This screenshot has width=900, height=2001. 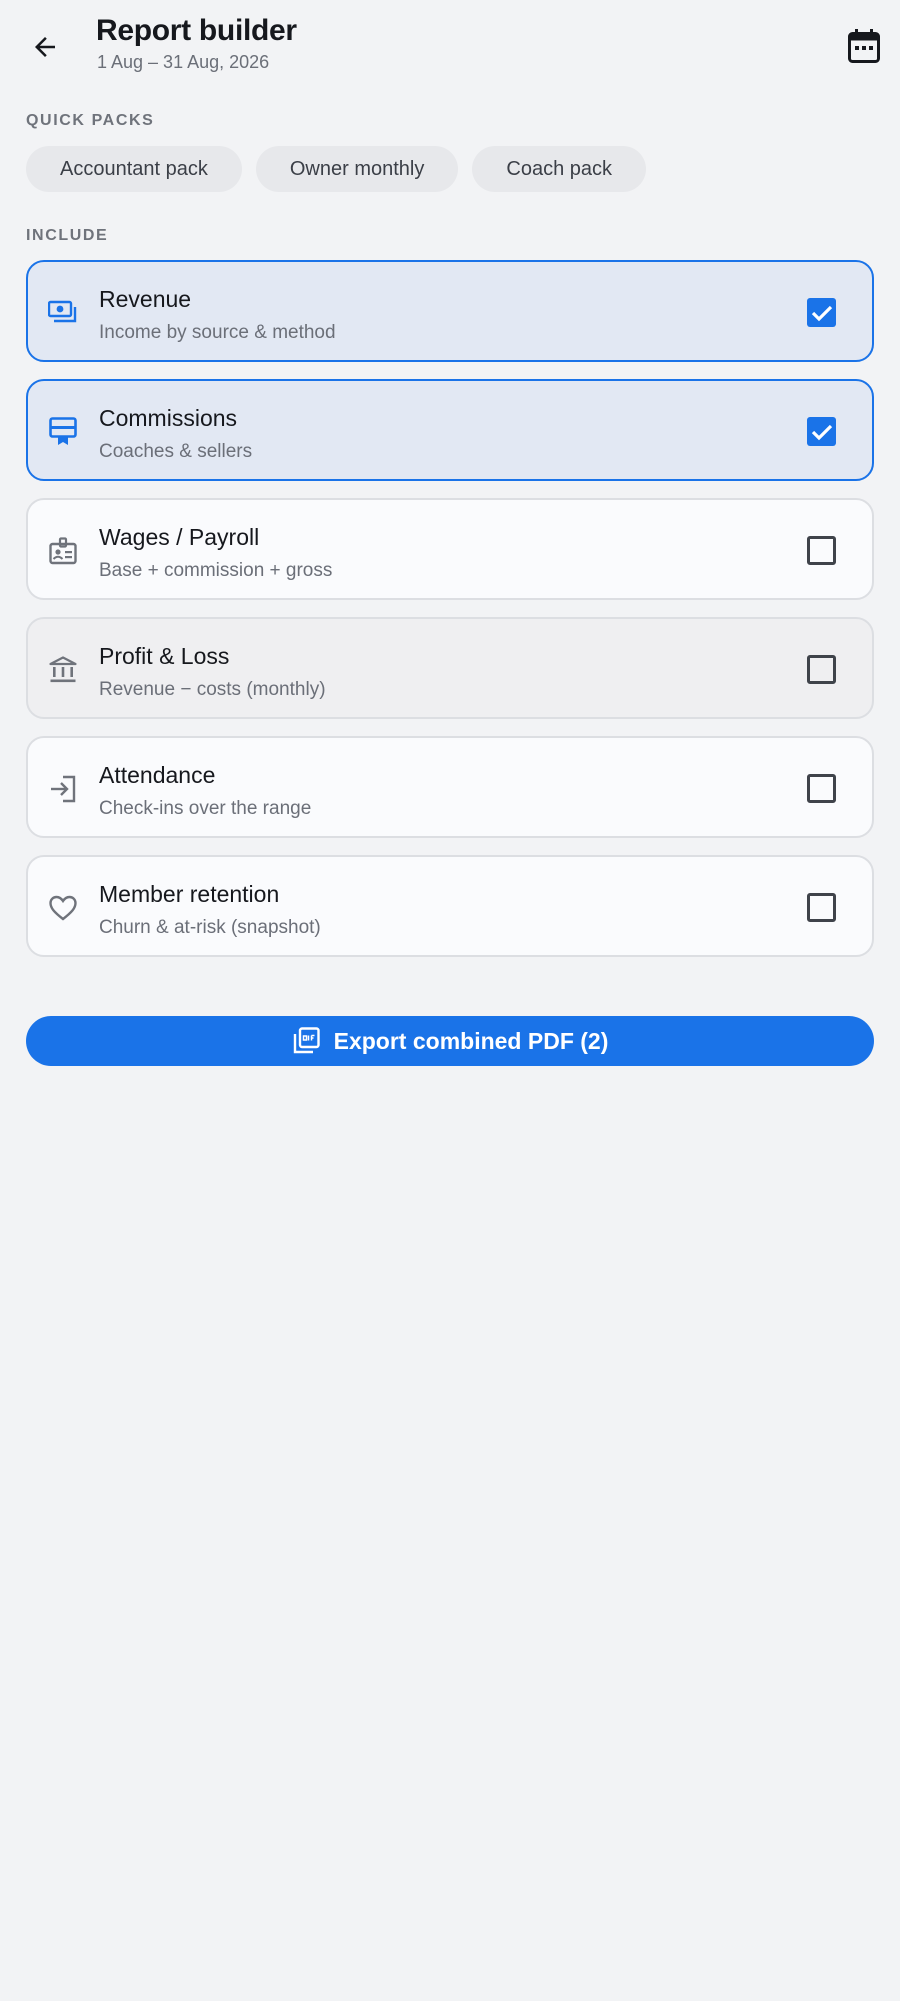 I want to click on report-item-title: Wages / Payroll, so click(x=179, y=537).